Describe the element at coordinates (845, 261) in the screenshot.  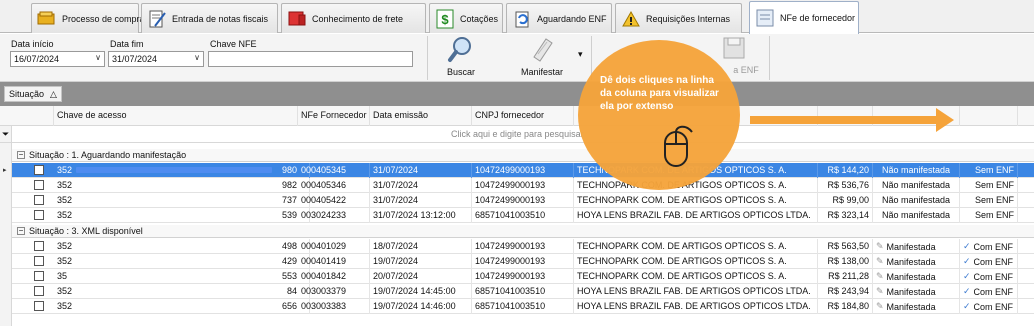
I see `cell-valor: R$ 138,00` at that location.